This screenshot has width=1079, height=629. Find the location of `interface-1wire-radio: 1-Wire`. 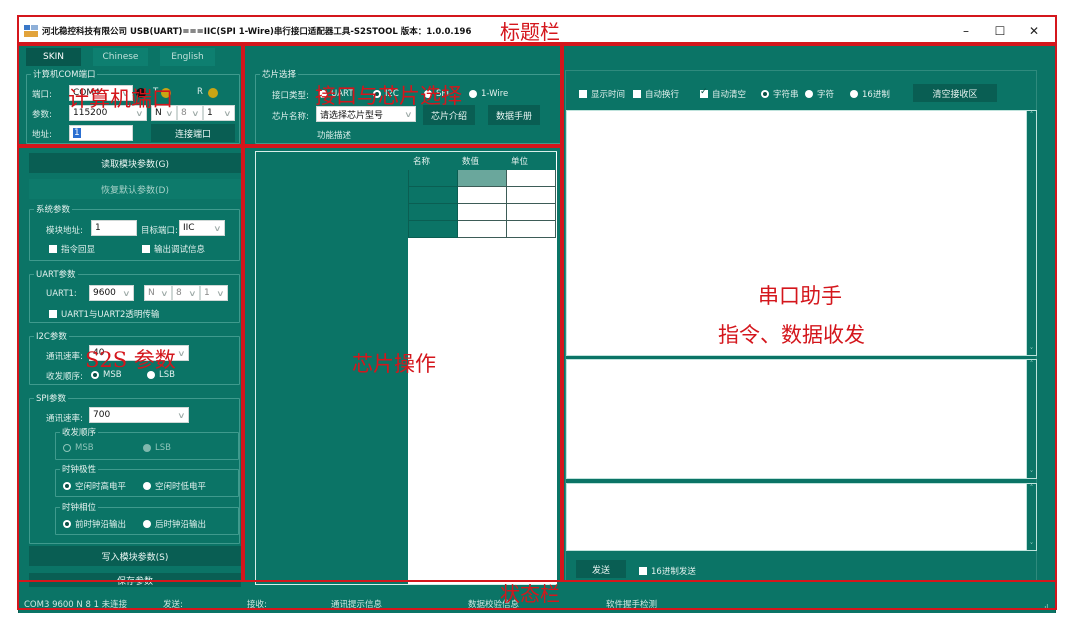

interface-1wire-radio: 1-Wire is located at coordinates (488, 94).